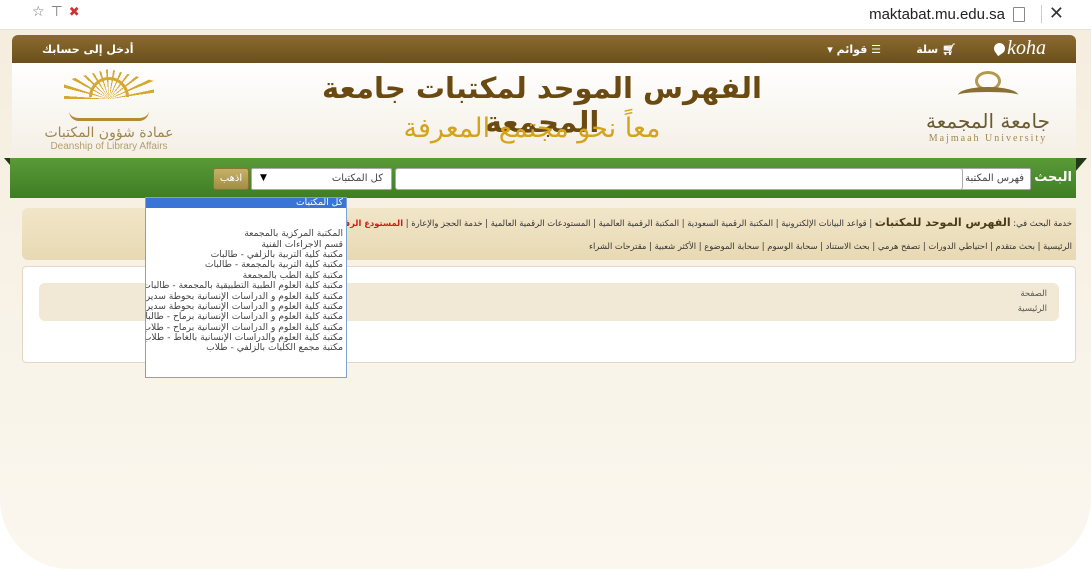 The height and width of the screenshot is (569, 1091). I want to click on pin-icon: ⊤, so click(57, 12).